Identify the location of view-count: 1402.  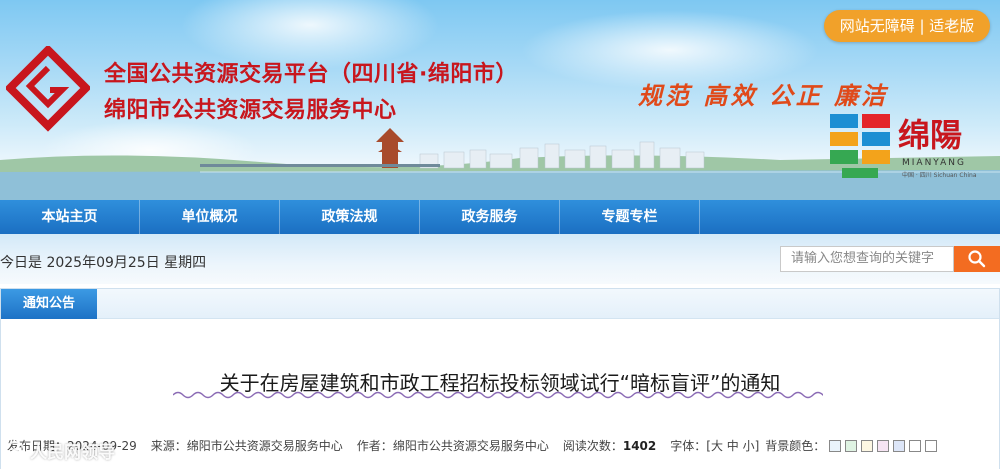
(639, 445).